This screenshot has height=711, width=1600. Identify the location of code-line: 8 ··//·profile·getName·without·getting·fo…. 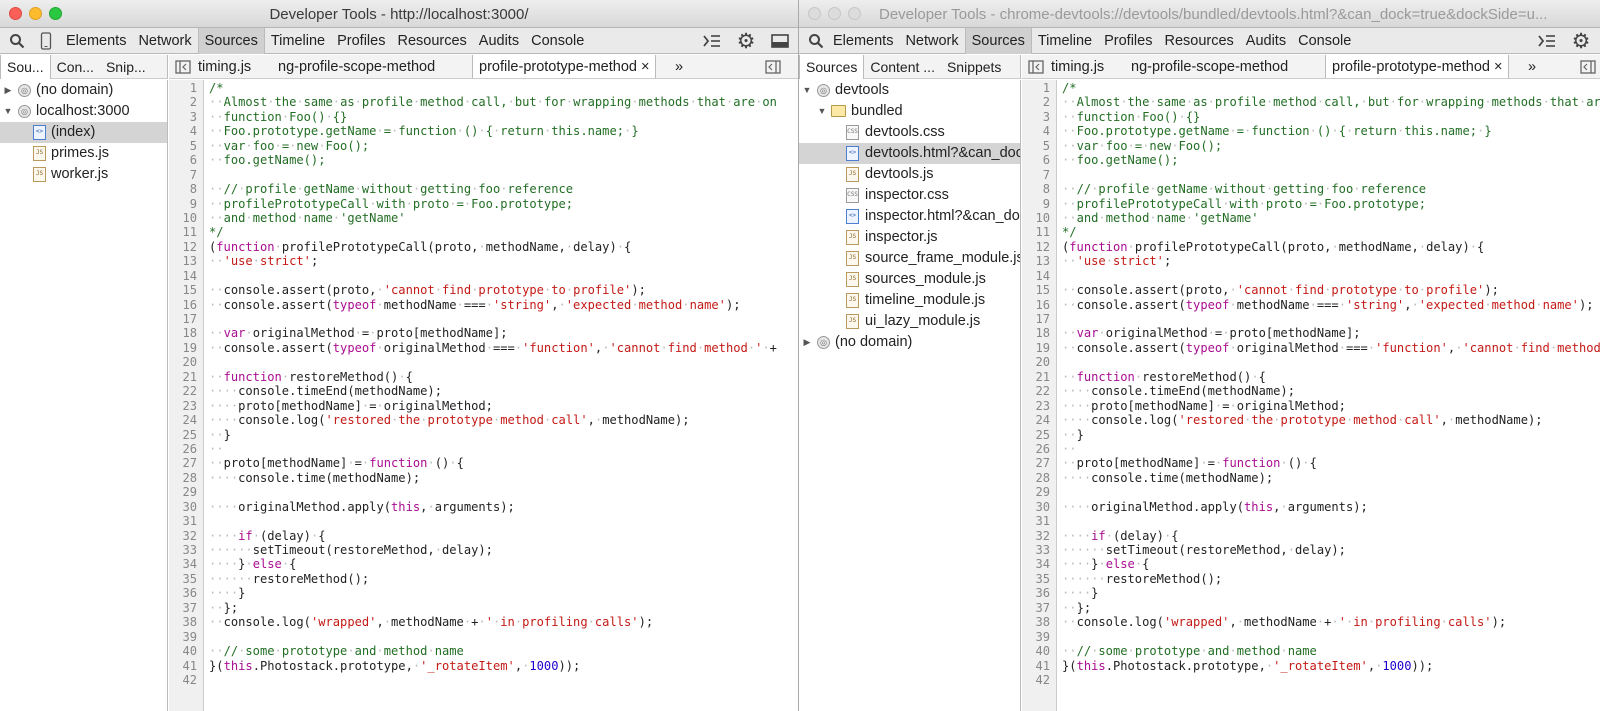
(1311, 189).